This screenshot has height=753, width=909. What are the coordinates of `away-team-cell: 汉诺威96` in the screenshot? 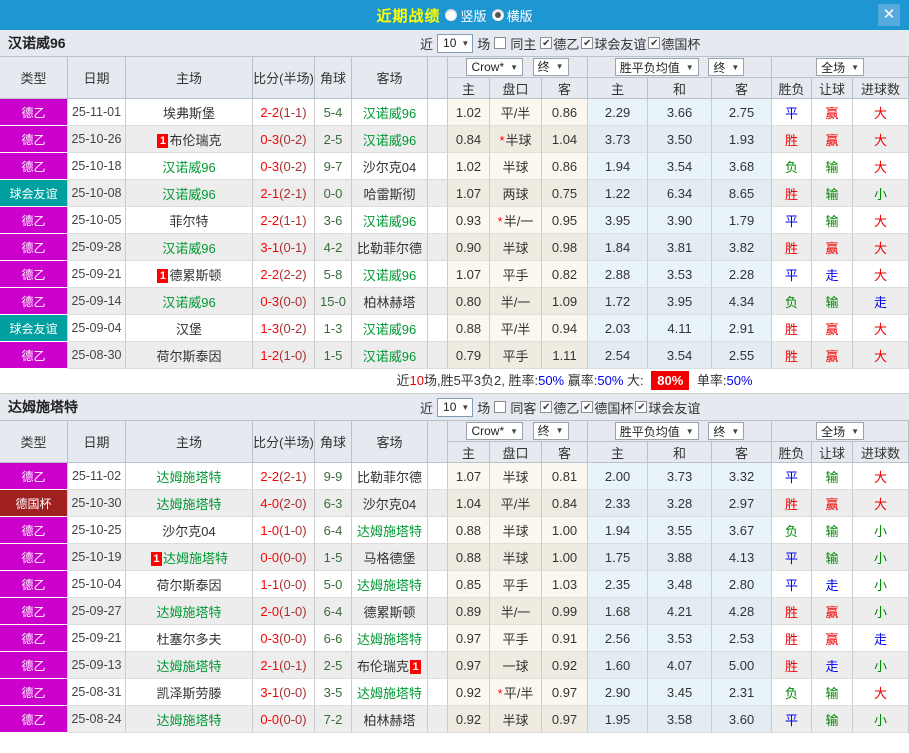 It's located at (390, 355).